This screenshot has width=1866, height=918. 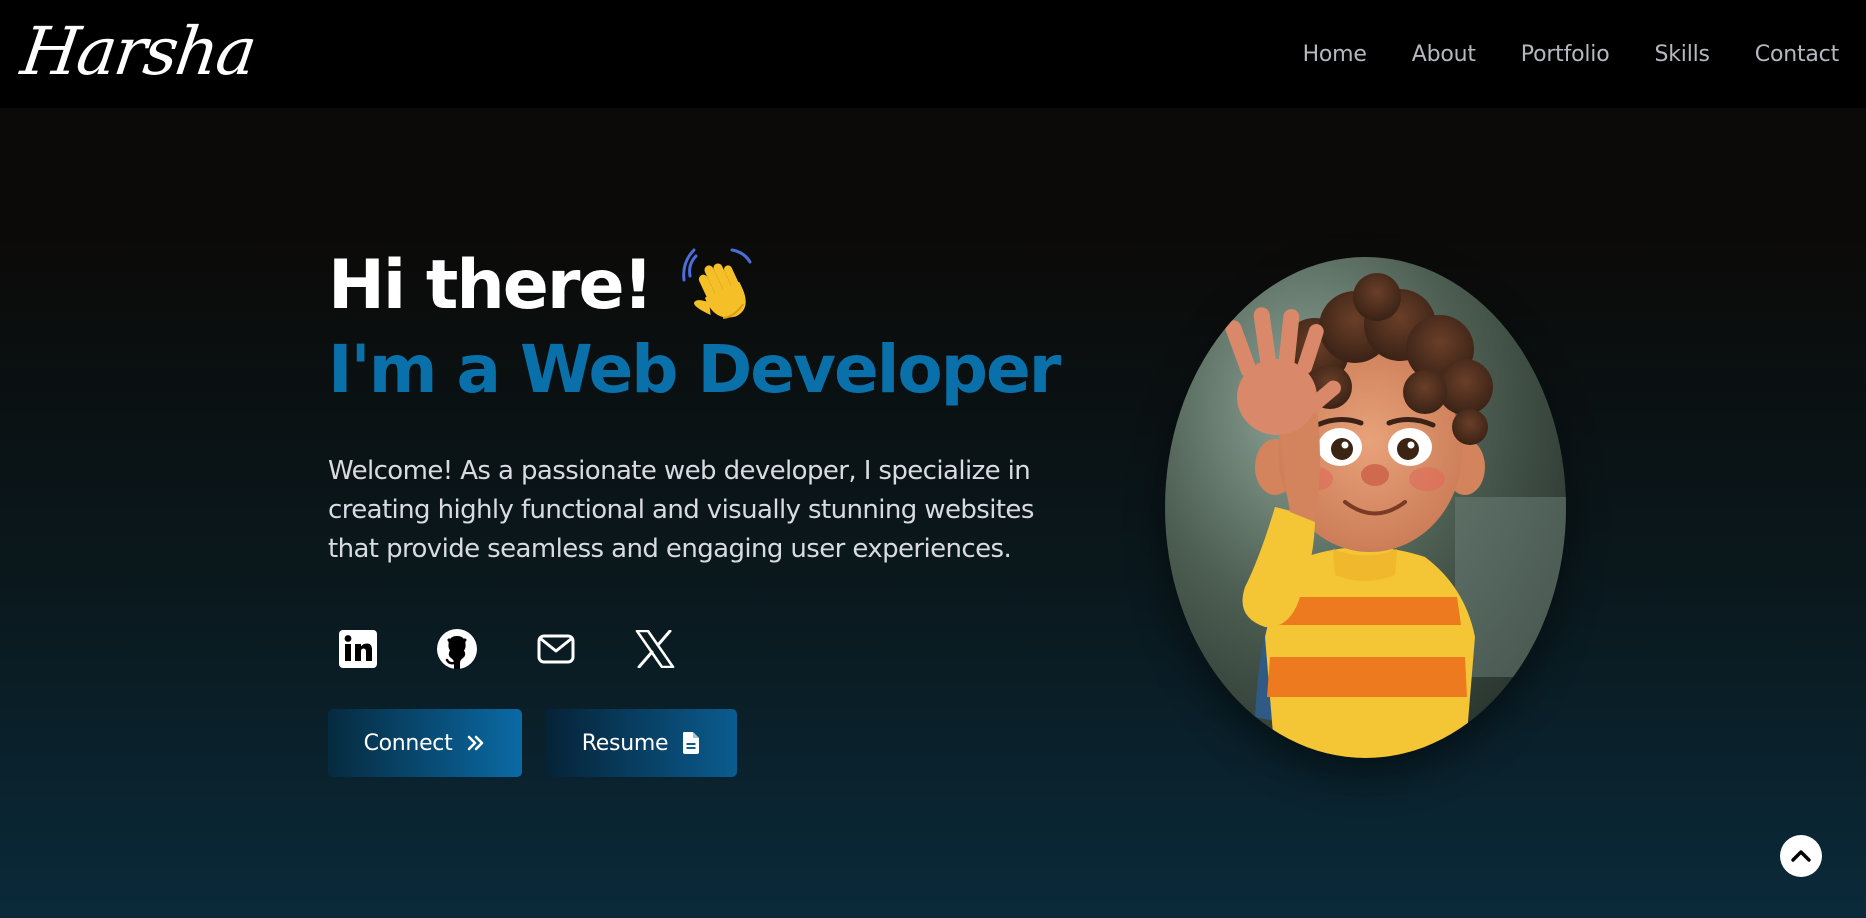 I want to click on linkedin-icon, so click(x=358, y=649).